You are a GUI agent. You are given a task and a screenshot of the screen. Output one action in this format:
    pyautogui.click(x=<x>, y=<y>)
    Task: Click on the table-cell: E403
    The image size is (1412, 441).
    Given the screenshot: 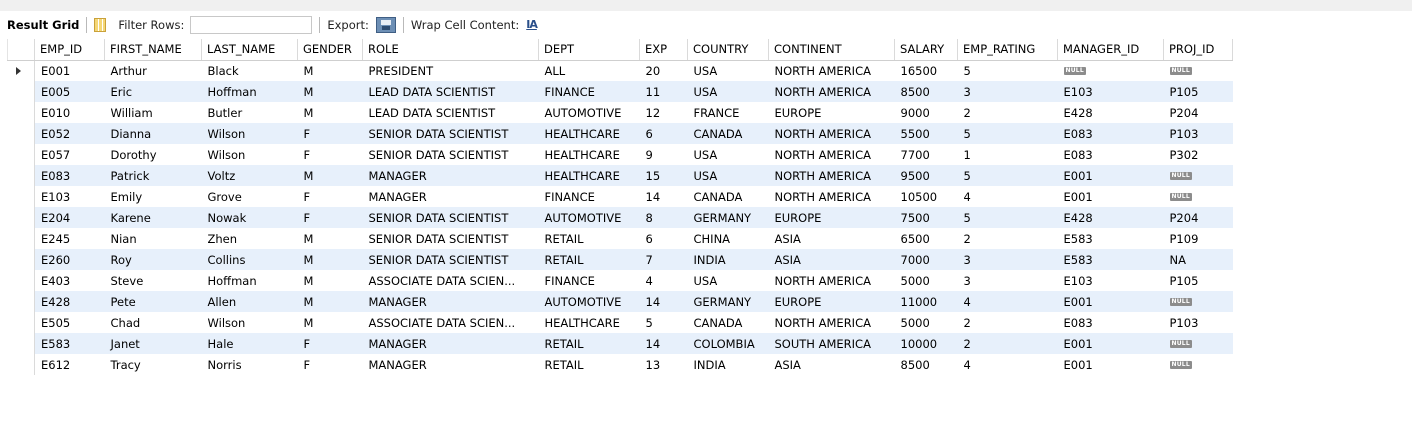 What is the action you would take?
    pyautogui.click(x=70, y=280)
    